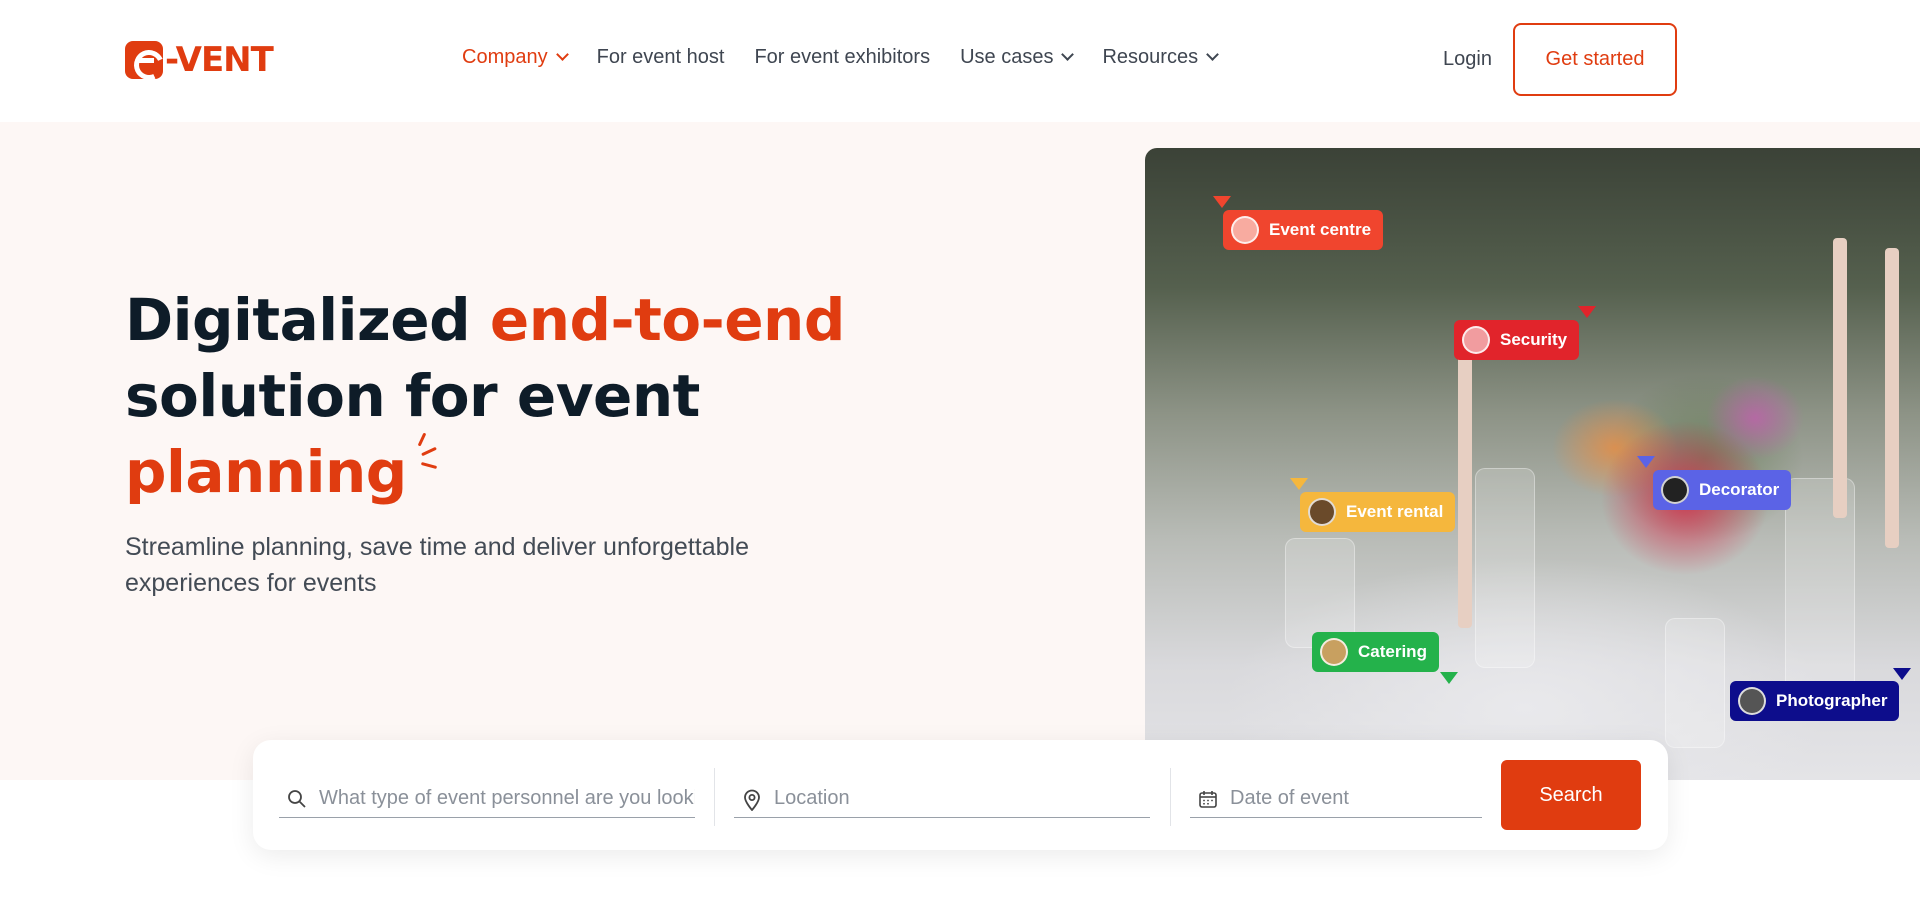 This screenshot has width=1920, height=913. What do you see at coordinates (297, 799) in the screenshot?
I see `search-icon` at bounding box center [297, 799].